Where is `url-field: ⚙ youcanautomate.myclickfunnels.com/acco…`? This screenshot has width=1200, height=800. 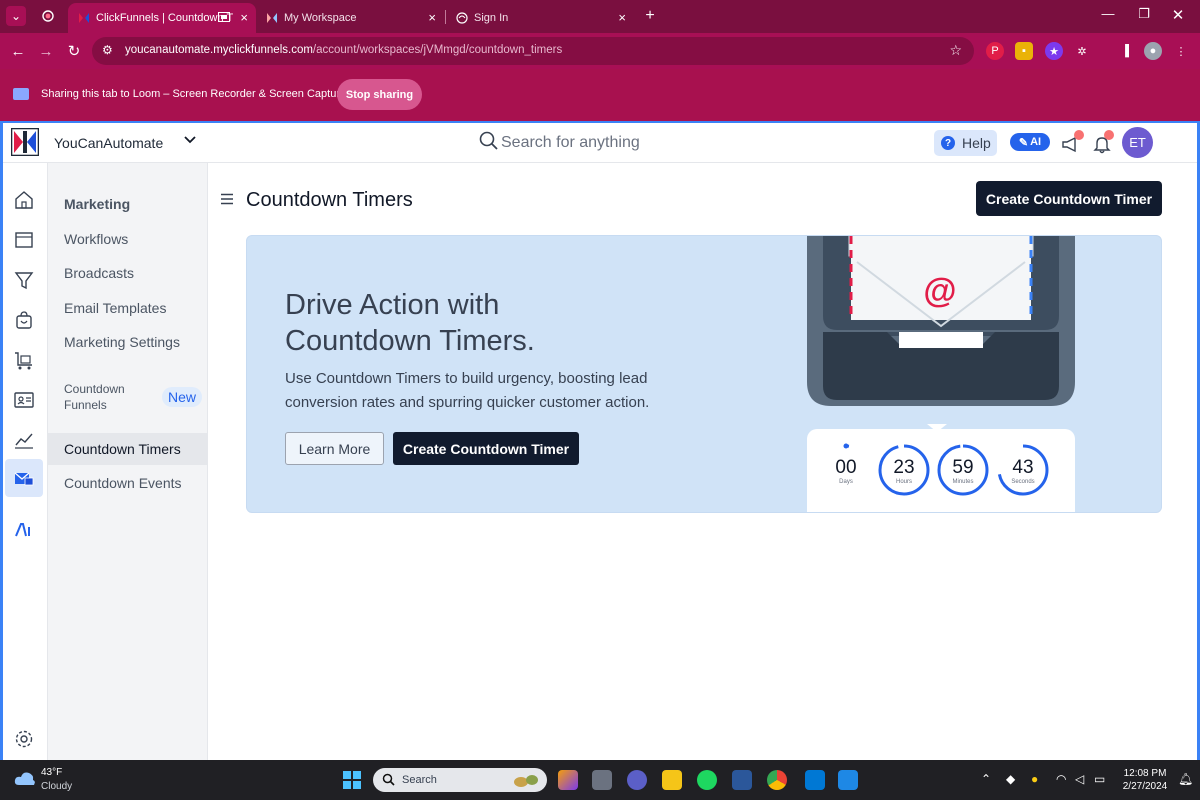 url-field: ⚙ youcanautomate.myclickfunnels.com/acco… is located at coordinates (533, 51).